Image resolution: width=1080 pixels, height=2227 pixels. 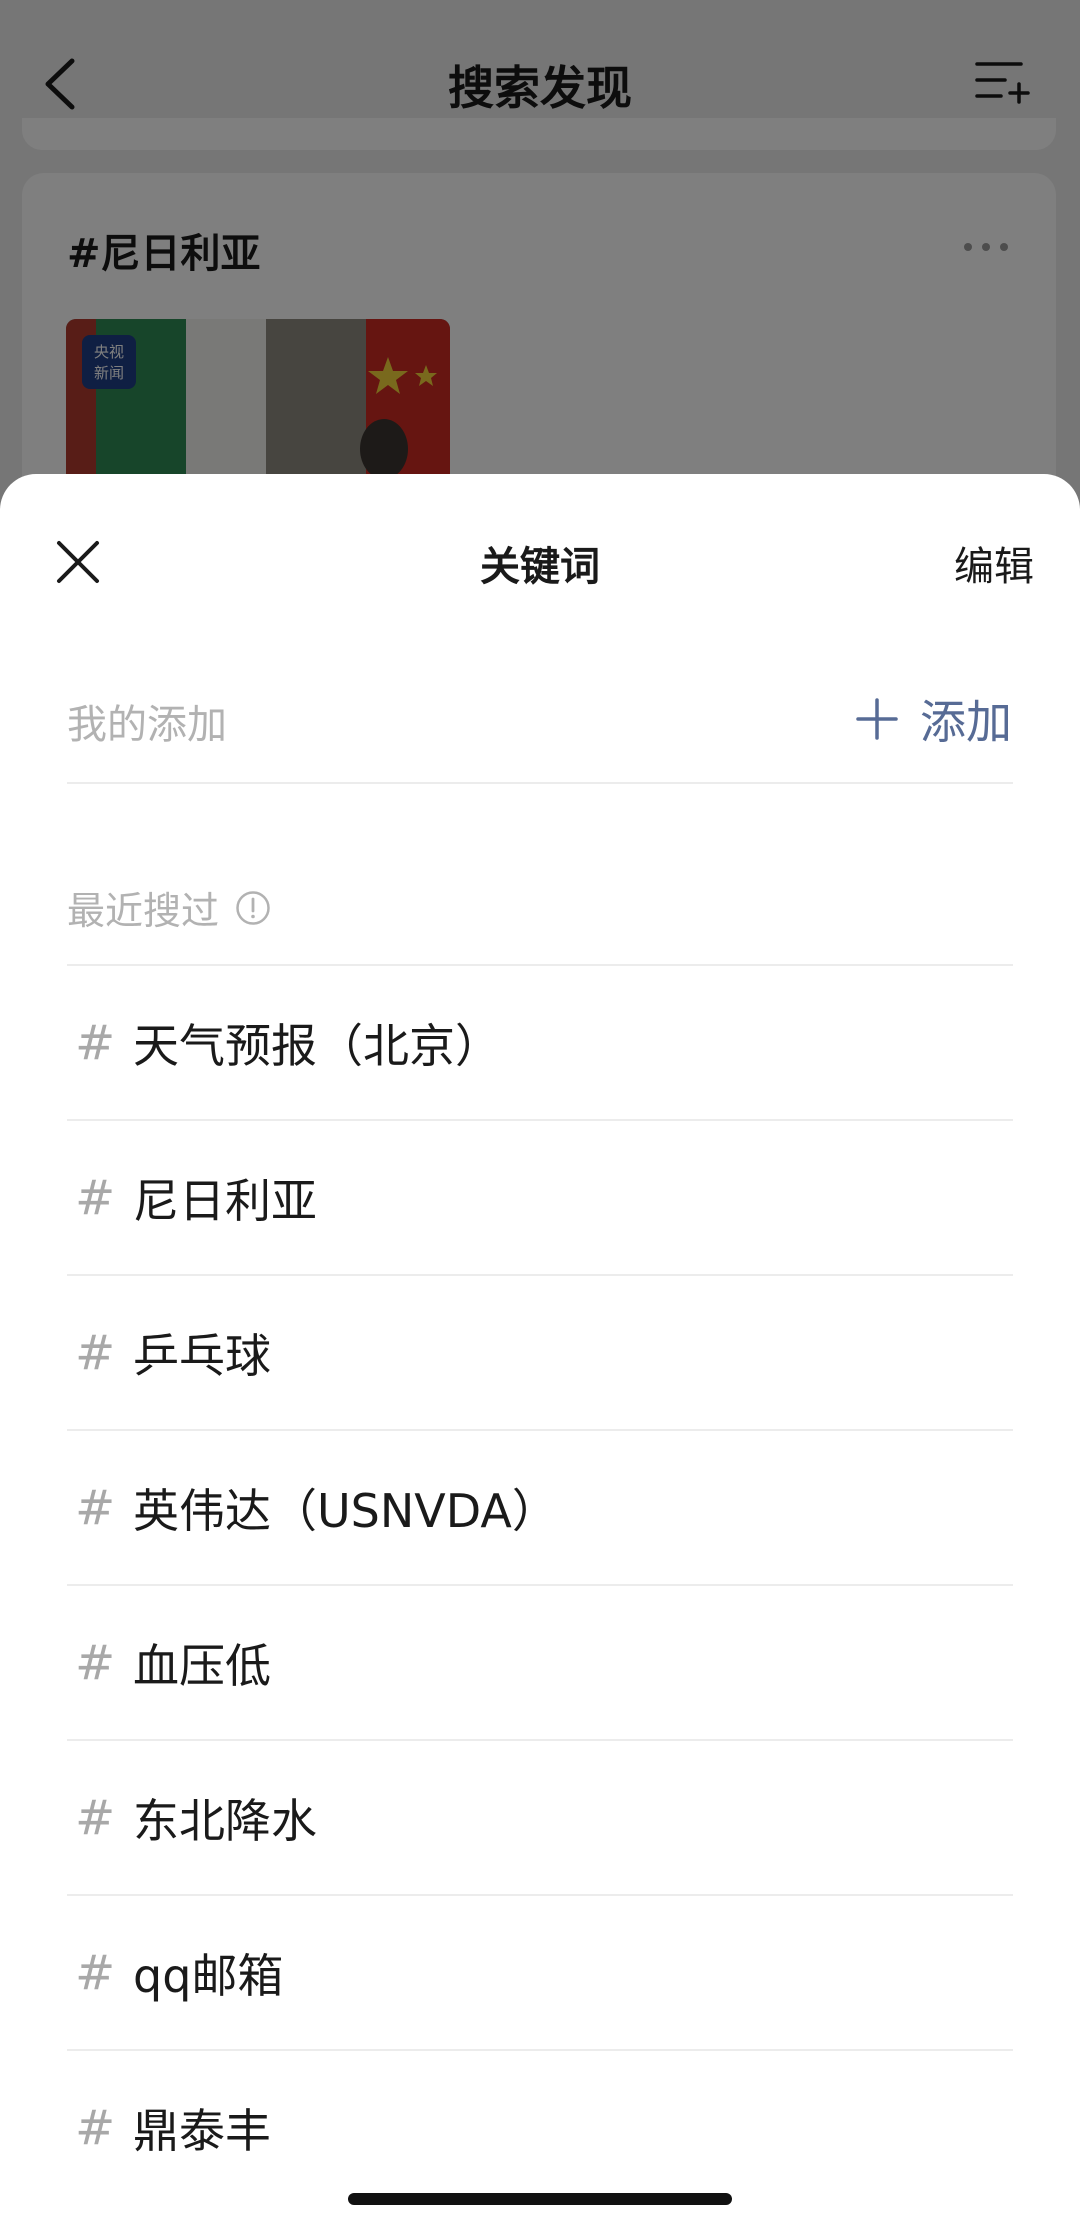 I want to click on keyword-label: 血压低, so click(x=202, y=1665).